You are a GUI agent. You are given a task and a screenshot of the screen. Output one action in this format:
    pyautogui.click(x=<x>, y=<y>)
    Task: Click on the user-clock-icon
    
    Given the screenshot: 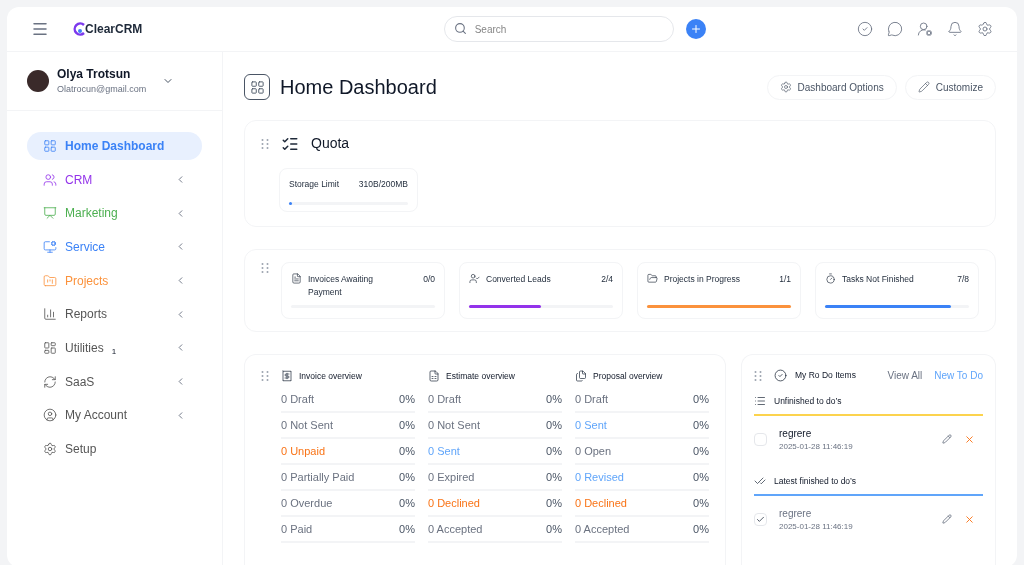 What is the action you would take?
    pyautogui.click(x=925, y=29)
    